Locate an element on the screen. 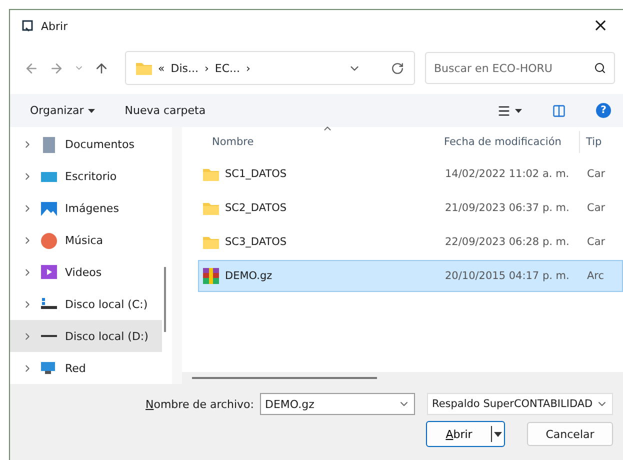 Image resolution: width=623 pixels, height=460 pixels. column-header: Fecha de modificación is located at coordinates (509, 142).